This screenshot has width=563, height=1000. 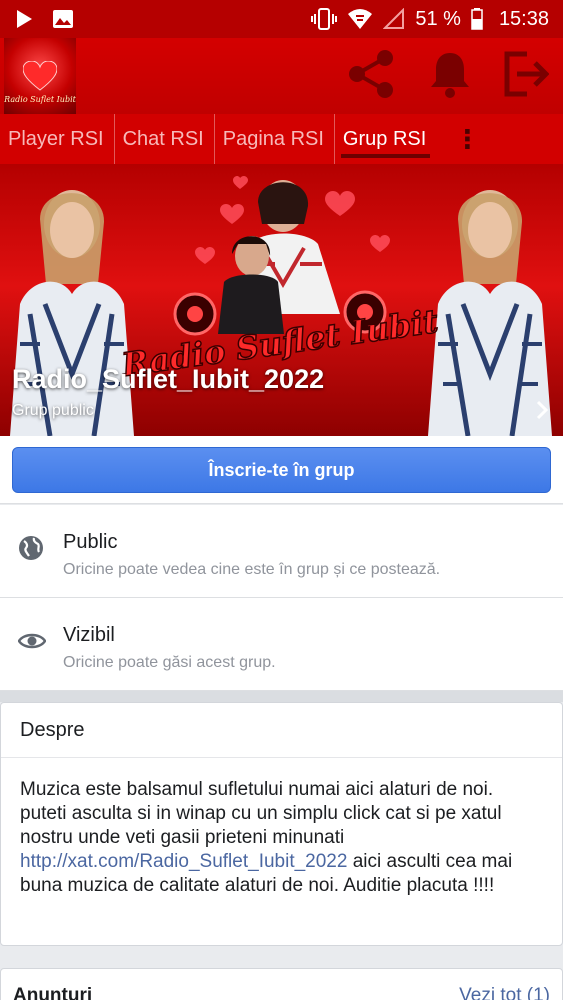 What do you see at coordinates (542, 412) in the screenshot?
I see `chevron-right-icon` at bounding box center [542, 412].